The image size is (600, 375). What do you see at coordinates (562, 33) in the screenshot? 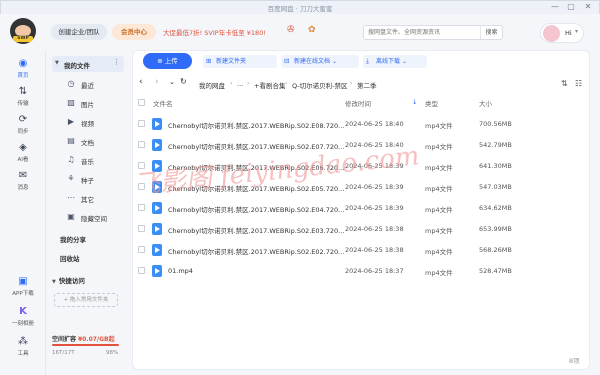
I see `user-menu: Hi ▾` at bounding box center [562, 33].